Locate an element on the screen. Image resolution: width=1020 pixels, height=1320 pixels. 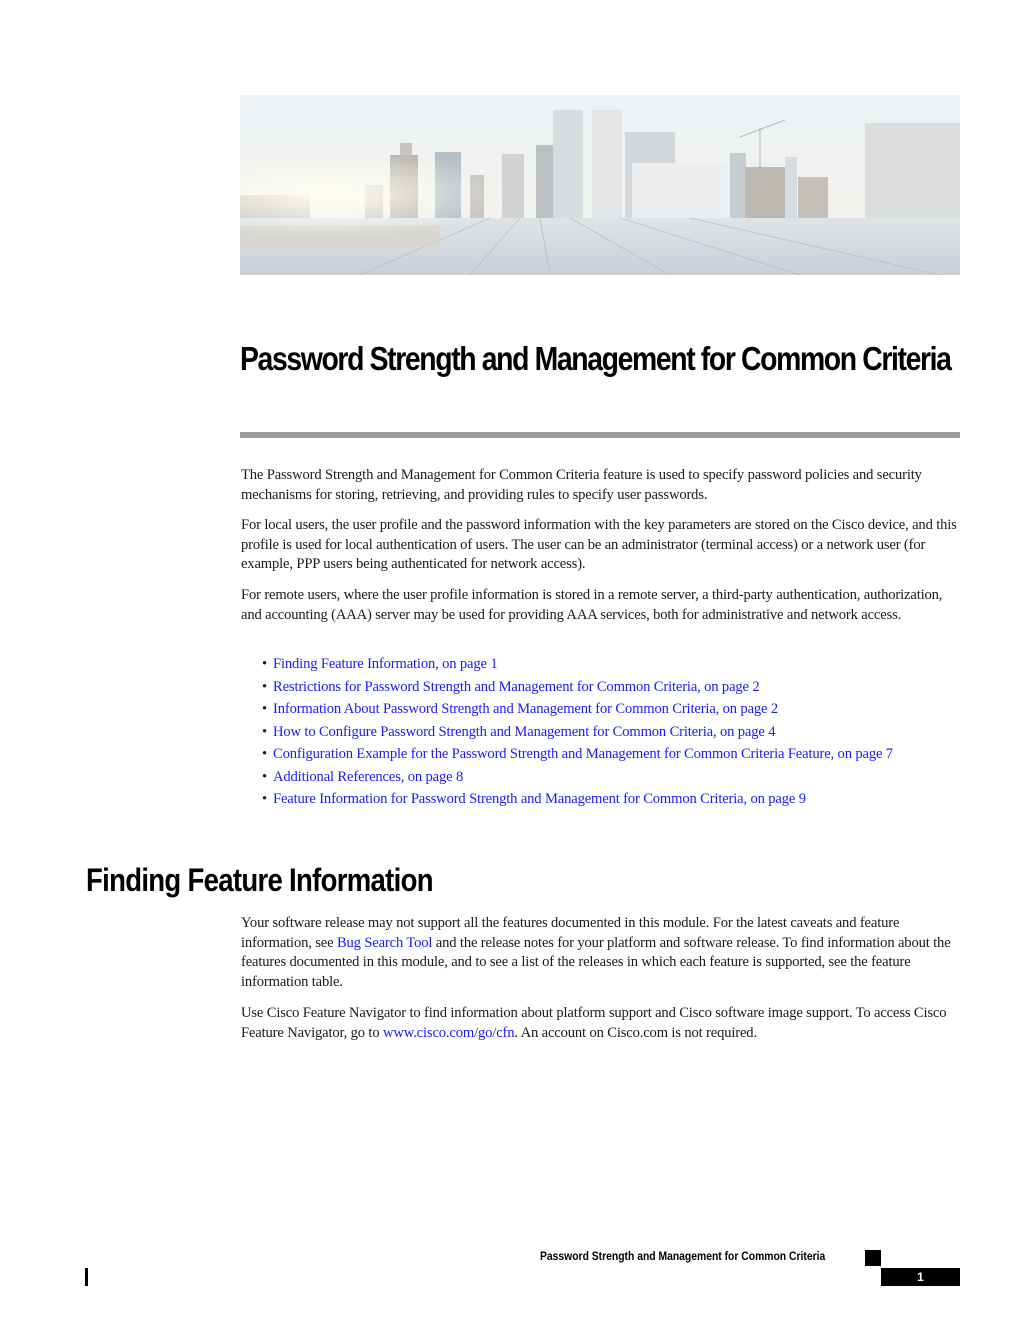
toc-item: • Finding Feature Information, on page 1 is located at coordinates (612, 665).